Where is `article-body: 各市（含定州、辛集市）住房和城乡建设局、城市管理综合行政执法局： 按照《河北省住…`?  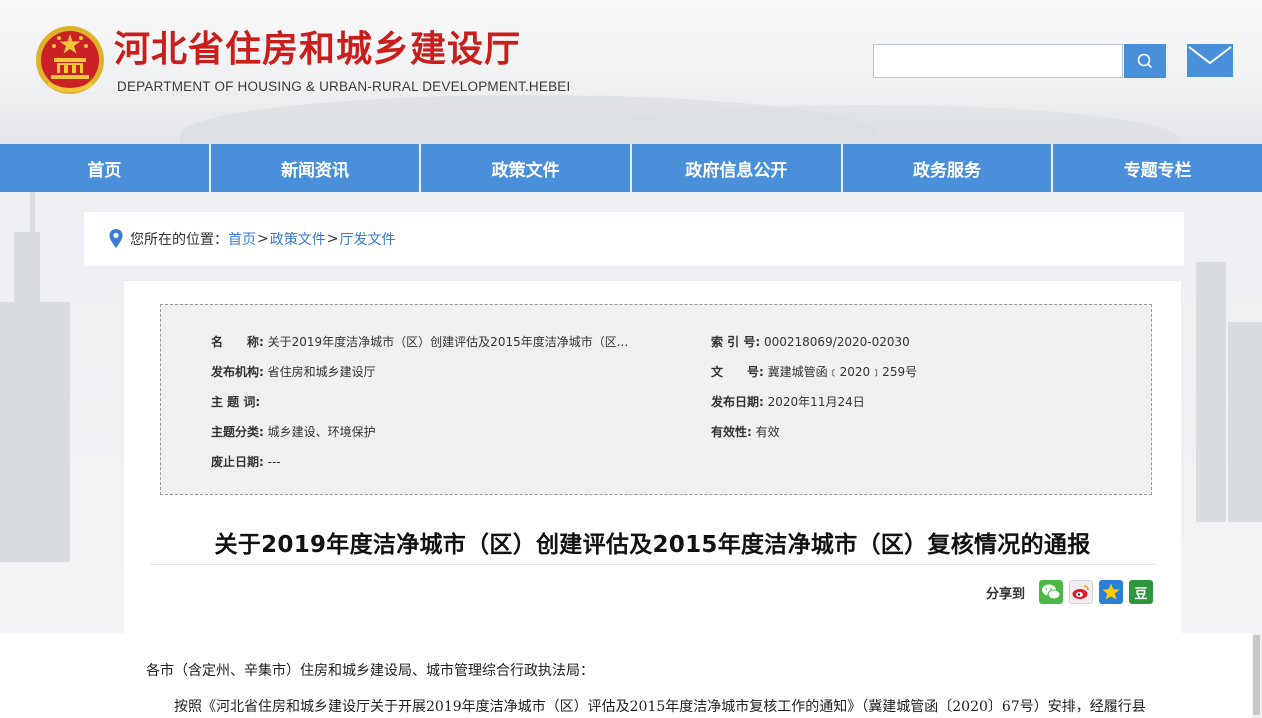 article-body: 各市（含定州、辛集市）住房和城乡建设局、城市管理综合行政执法局： 按照《河北省住… is located at coordinates (631, 675).